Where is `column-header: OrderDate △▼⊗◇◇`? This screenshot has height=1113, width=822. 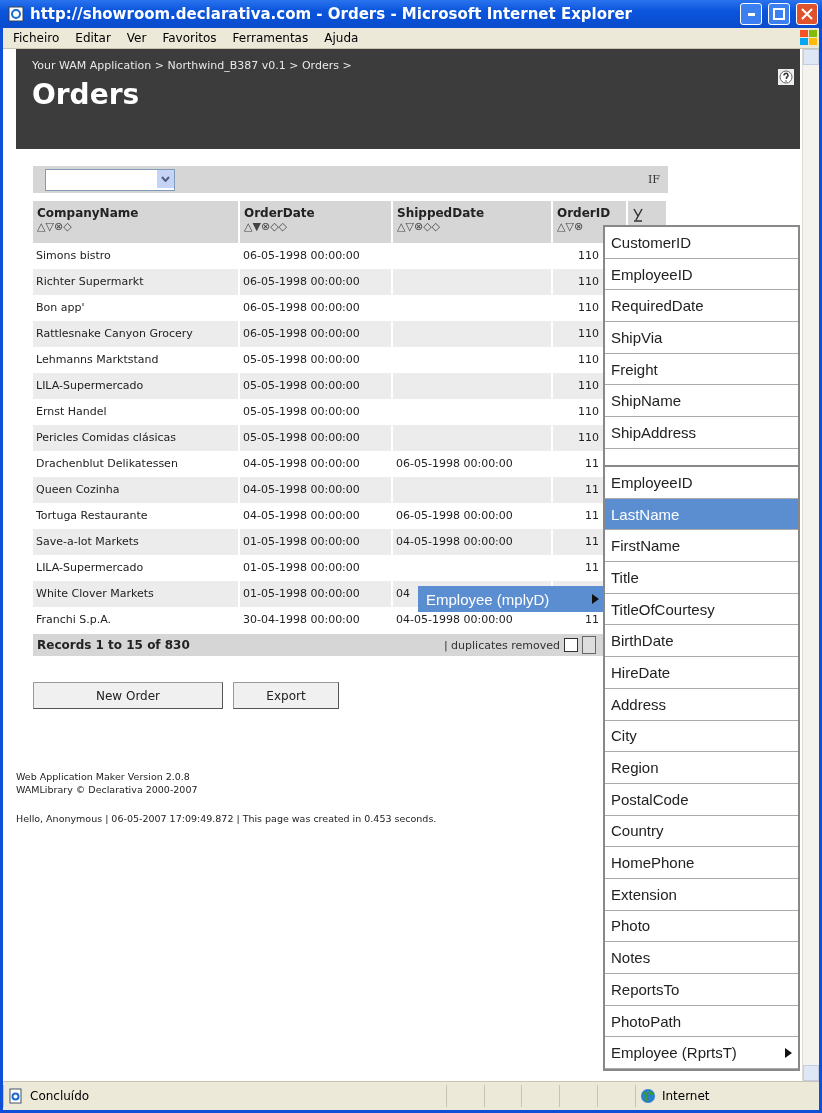
column-header: OrderDate △▼⊗◇◇ is located at coordinates (316, 222).